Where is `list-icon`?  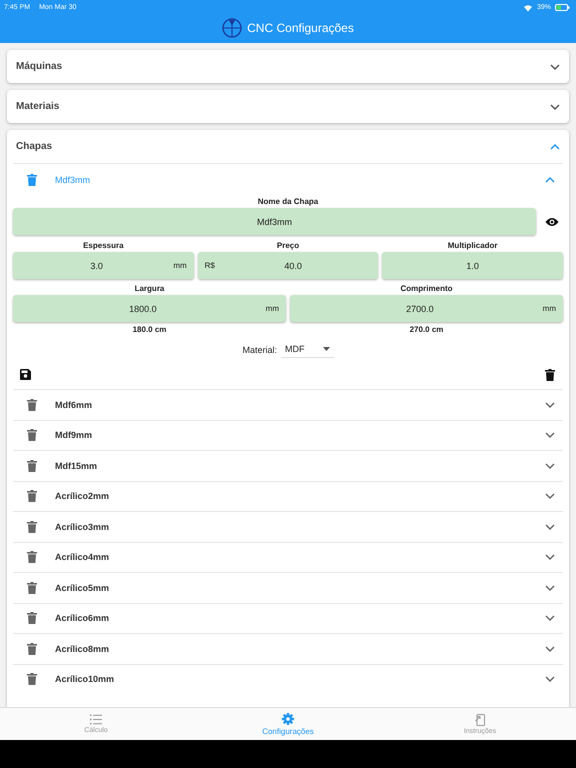
list-icon is located at coordinates (96, 719).